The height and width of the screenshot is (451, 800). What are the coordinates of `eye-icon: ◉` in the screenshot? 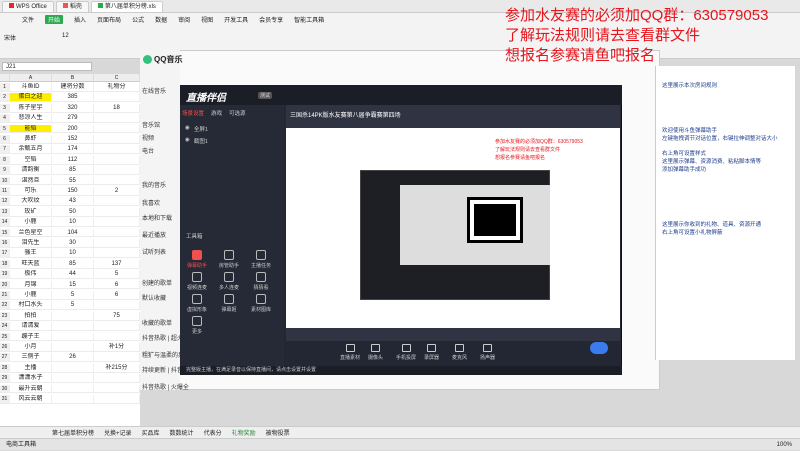 It's located at (187, 129).